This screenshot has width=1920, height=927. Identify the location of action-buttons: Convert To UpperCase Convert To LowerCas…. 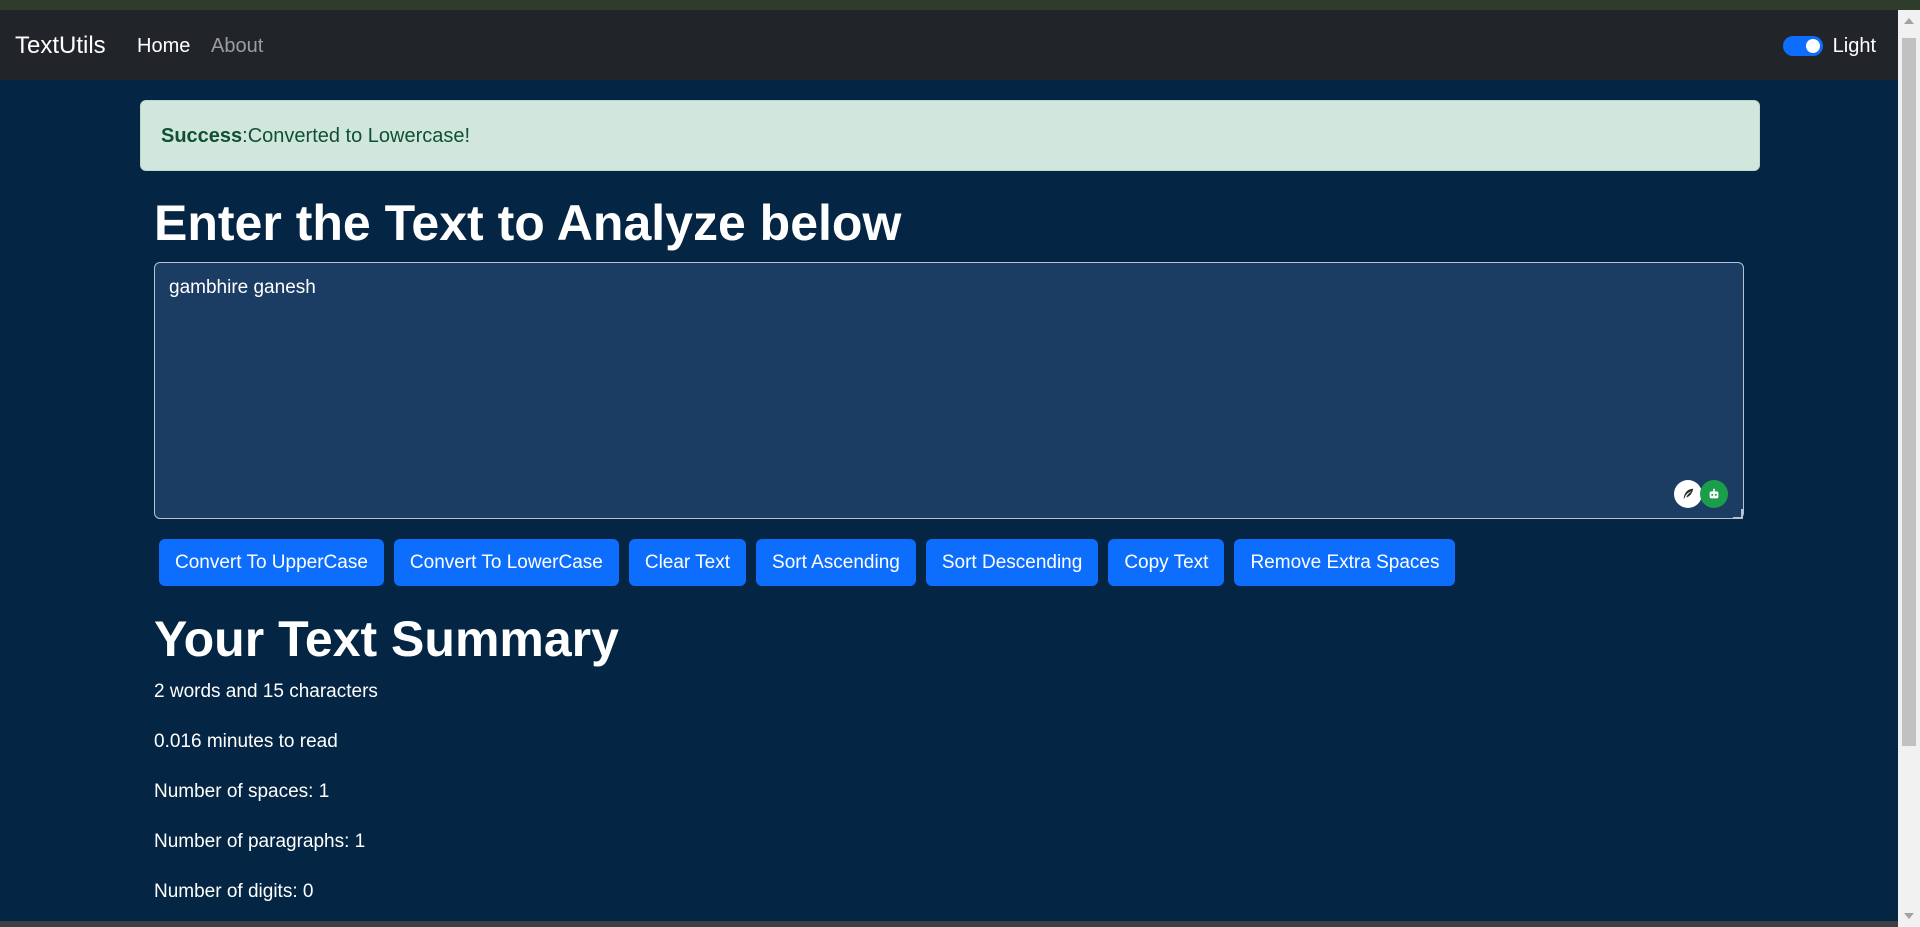
(807, 562).